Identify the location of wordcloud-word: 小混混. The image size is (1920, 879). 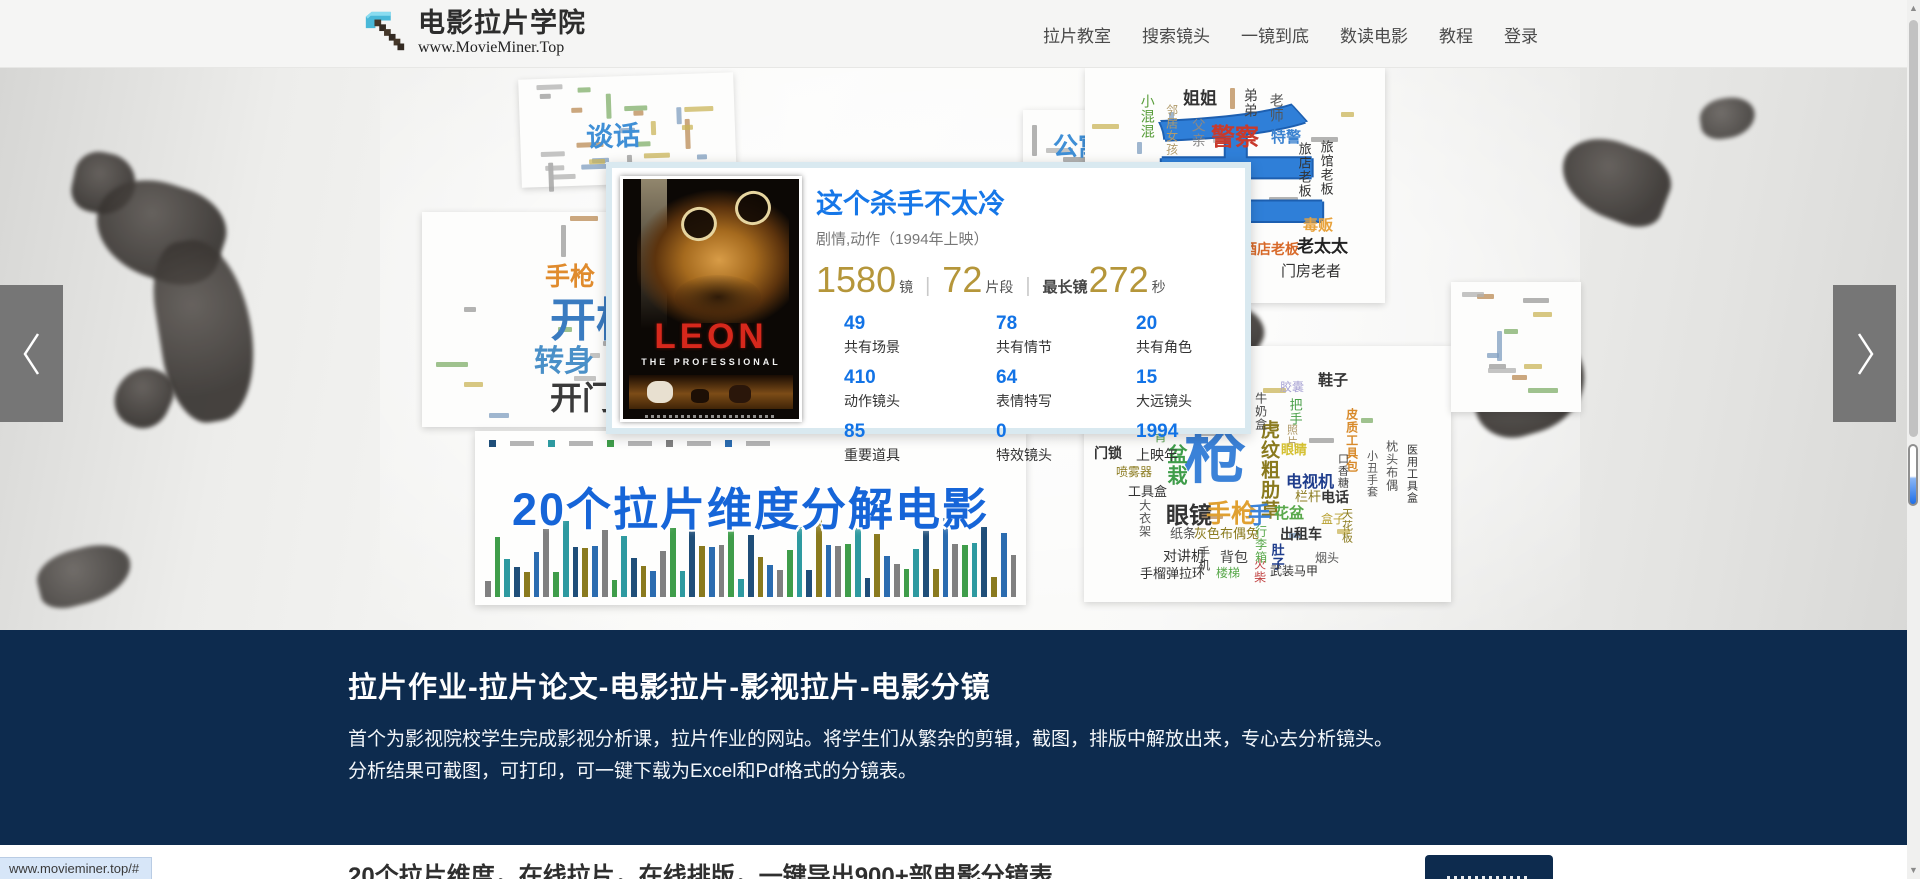
(1147, 116).